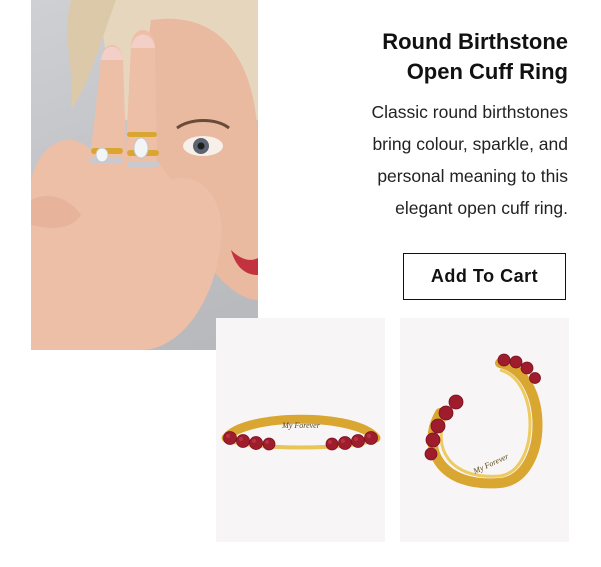  Describe the element at coordinates (487, 71) in the screenshot. I see `product-title-line-2: Open Cuff Ring` at that location.